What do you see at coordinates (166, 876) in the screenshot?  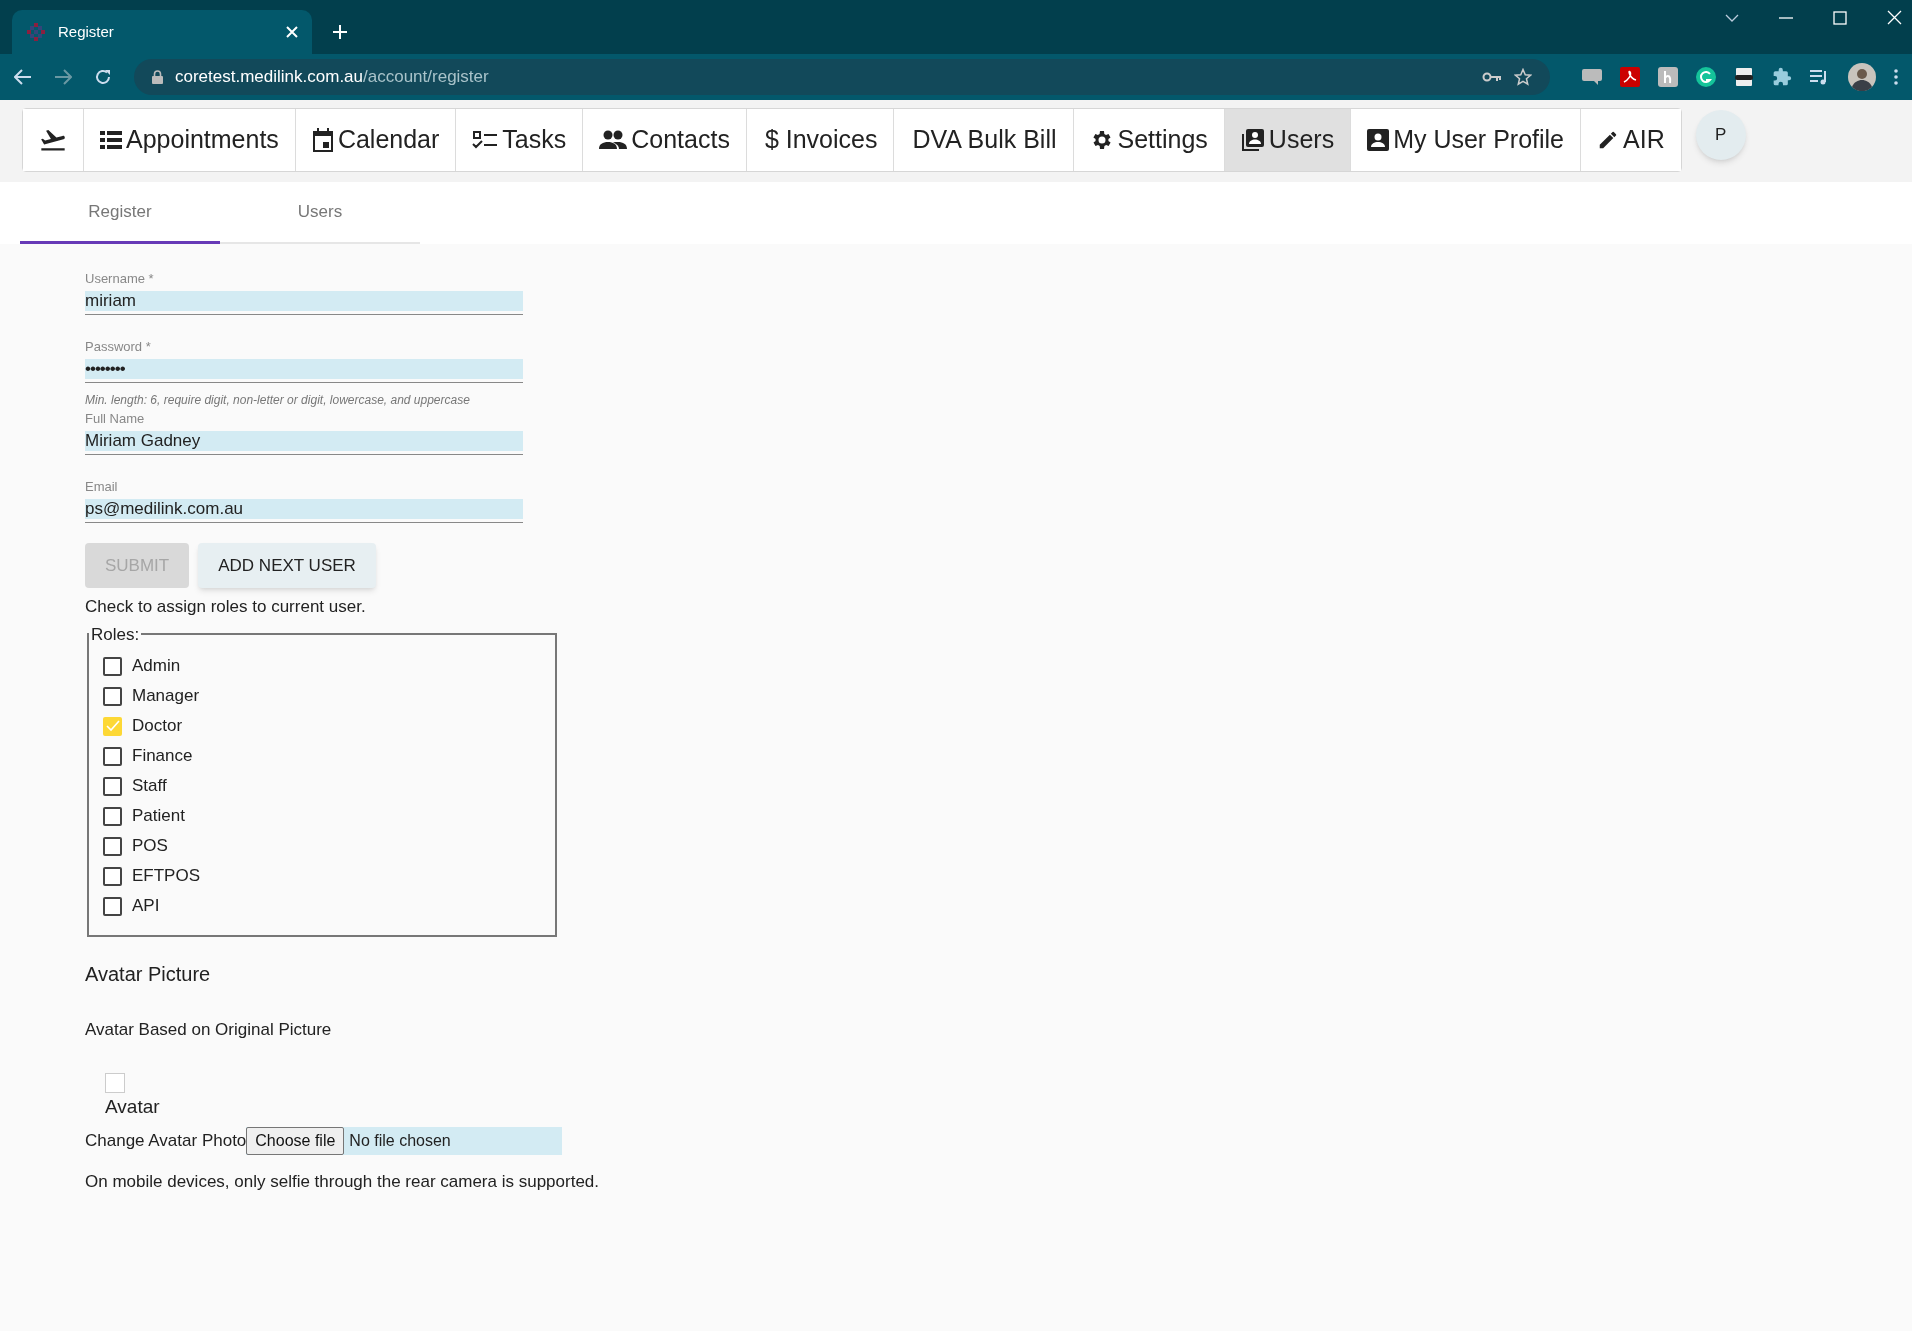 I see `role-label: EFTPOS` at bounding box center [166, 876].